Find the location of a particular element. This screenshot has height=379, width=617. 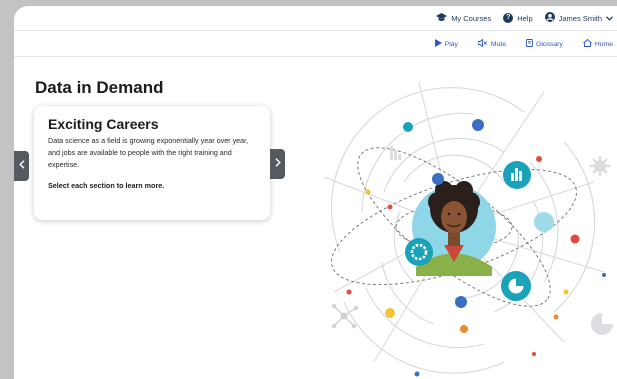

mortarboard-icon is located at coordinates (442, 18).